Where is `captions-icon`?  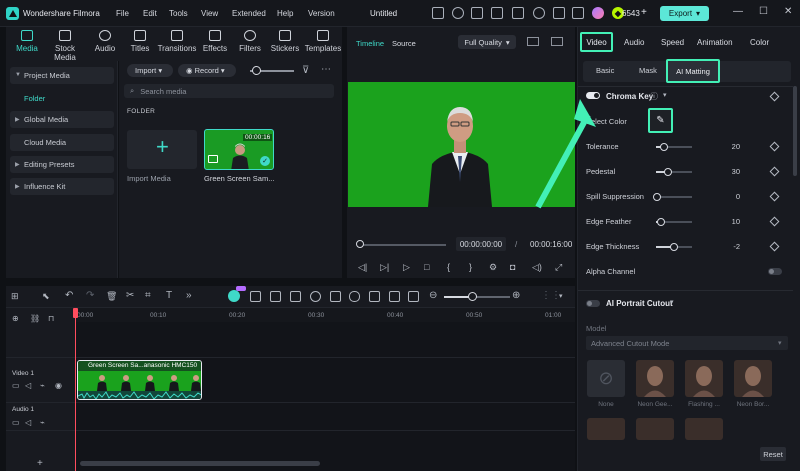
captions-icon is located at coordinates (394, 296).